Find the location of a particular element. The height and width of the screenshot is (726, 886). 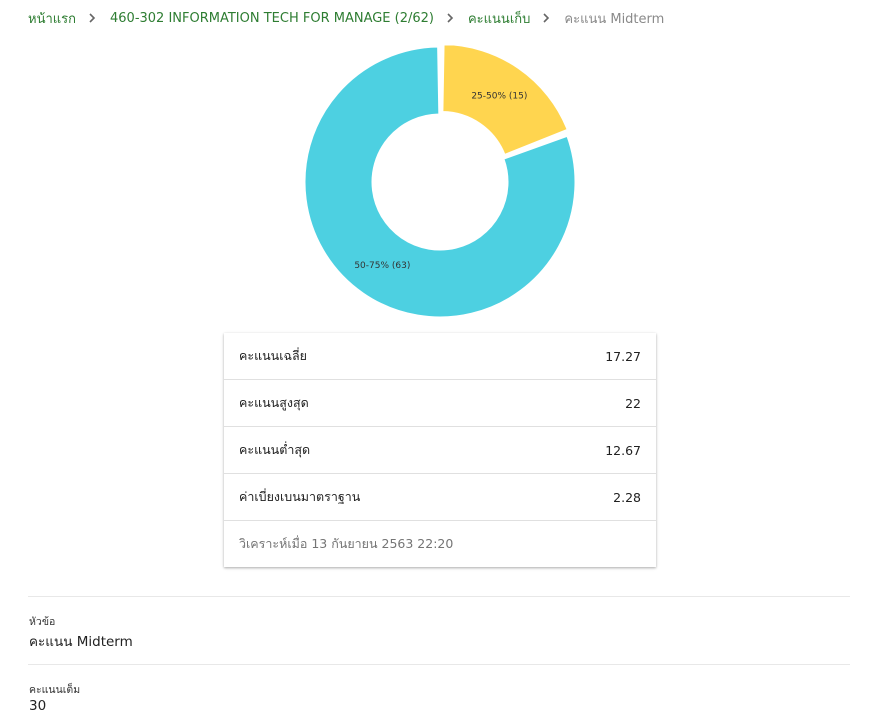

full-score-label: คะแนนเต็ม is located at coordinates (55, 690).